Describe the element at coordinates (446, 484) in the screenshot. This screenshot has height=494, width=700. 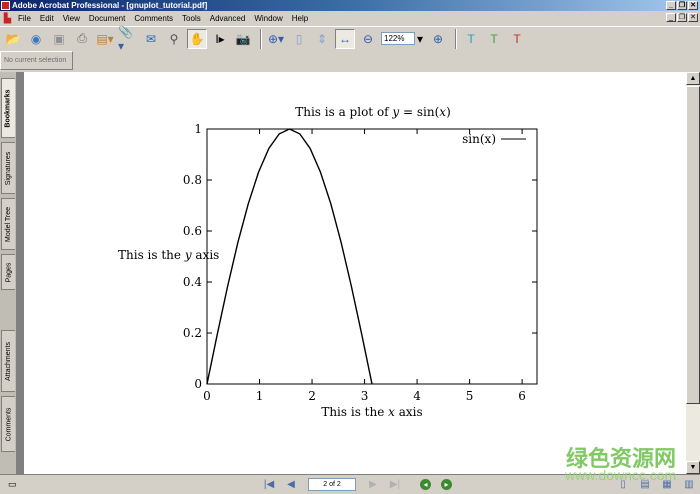
I see `next-view-button: ▸` at that location.